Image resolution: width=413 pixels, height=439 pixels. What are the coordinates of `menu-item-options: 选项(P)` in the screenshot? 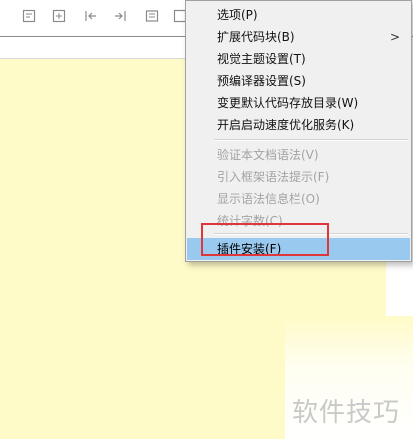 It's located at (298, 15).